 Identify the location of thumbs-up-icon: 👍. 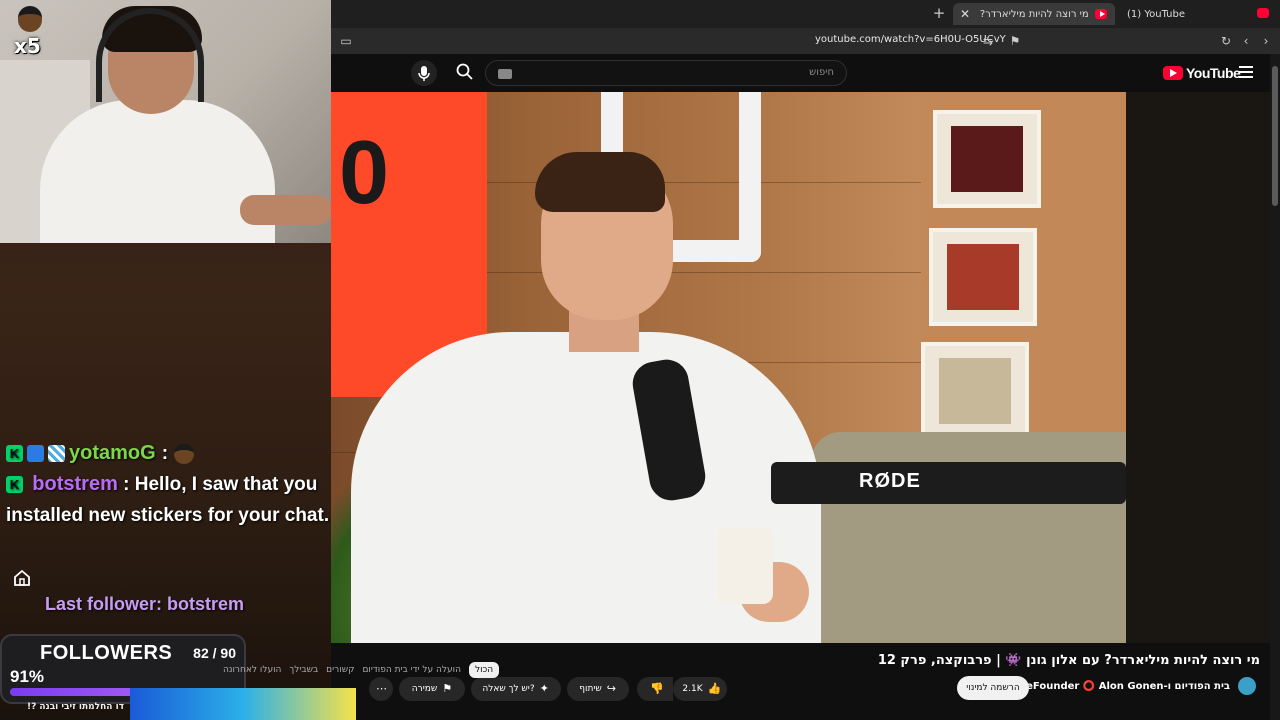
(714, 688).